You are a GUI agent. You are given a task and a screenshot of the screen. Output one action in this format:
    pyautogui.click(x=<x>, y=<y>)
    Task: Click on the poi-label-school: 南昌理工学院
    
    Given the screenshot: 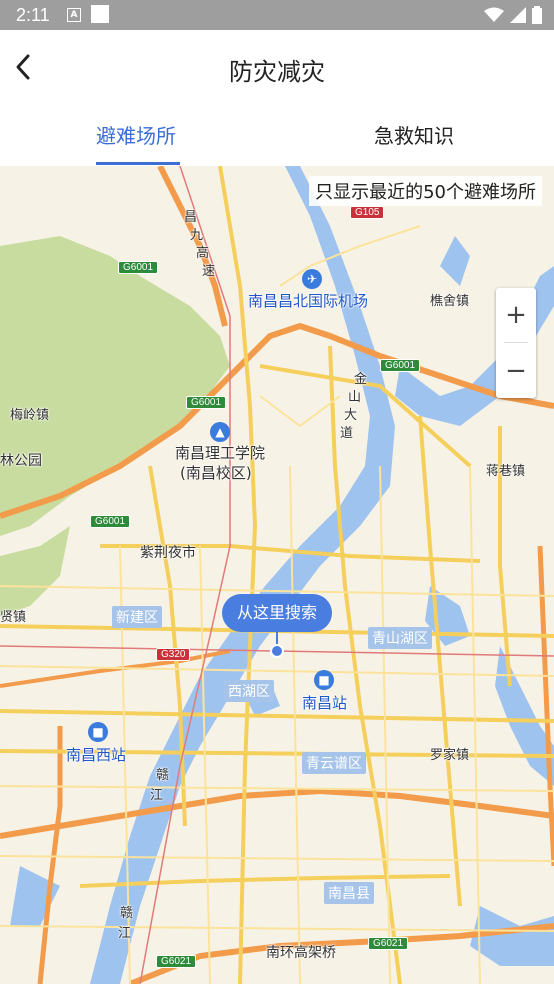 What is the action you would take?
    pyautogui.click(x=220, y=453)
    